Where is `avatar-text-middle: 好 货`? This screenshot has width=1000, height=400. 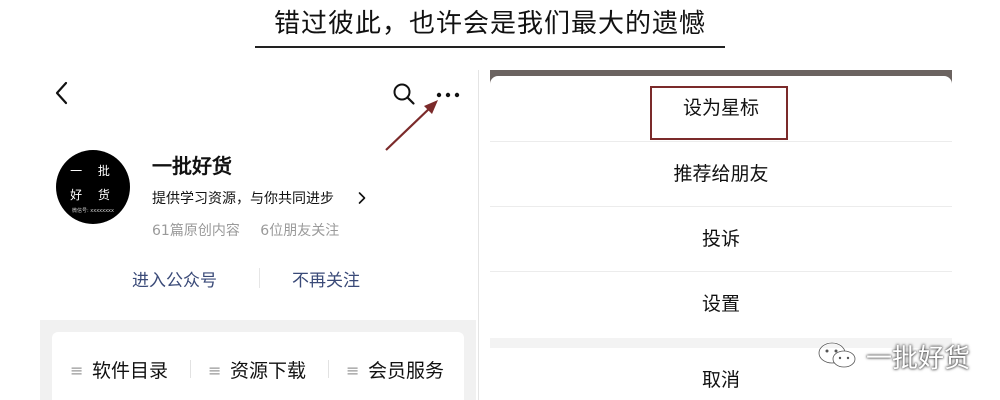 avatar-text-middle: 好 货 is located at coordinates (93, 195).